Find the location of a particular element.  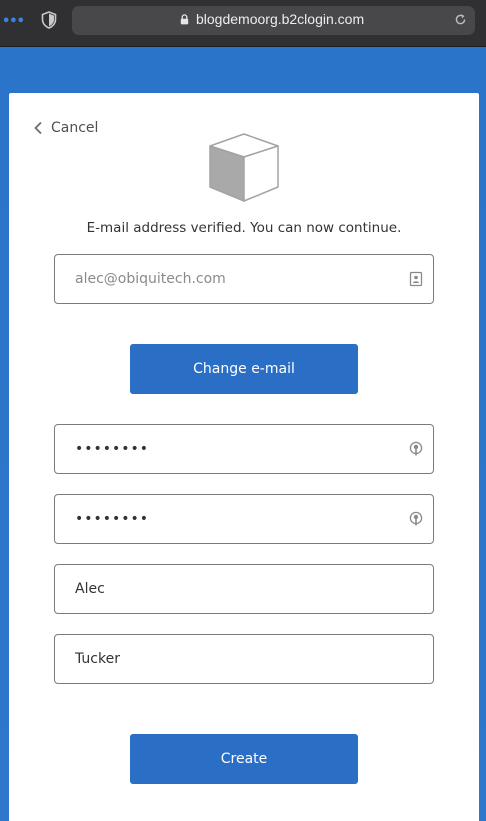

change-email-button: Change e-mail is located at coordinates (244, 369).